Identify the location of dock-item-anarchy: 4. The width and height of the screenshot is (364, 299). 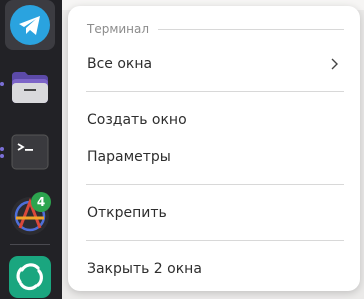
(30, 215).